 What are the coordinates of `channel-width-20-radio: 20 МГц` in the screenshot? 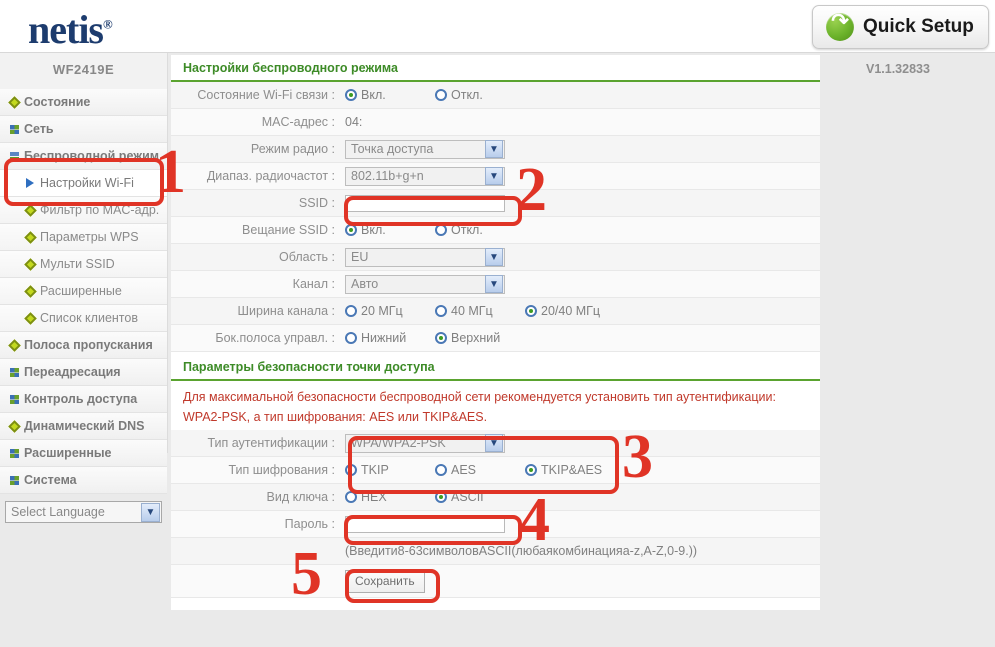 It's located at (390, 311).